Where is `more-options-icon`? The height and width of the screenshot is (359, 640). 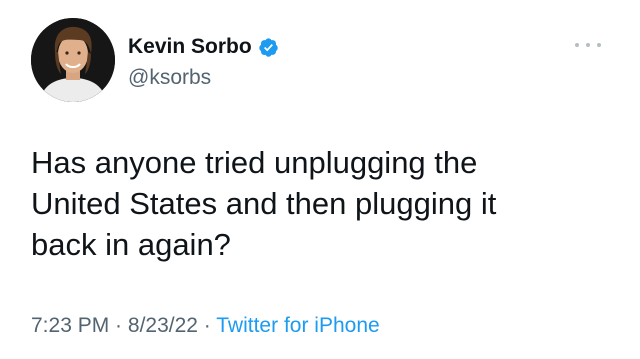
more-options-icon is located at coordinates (588, 45).